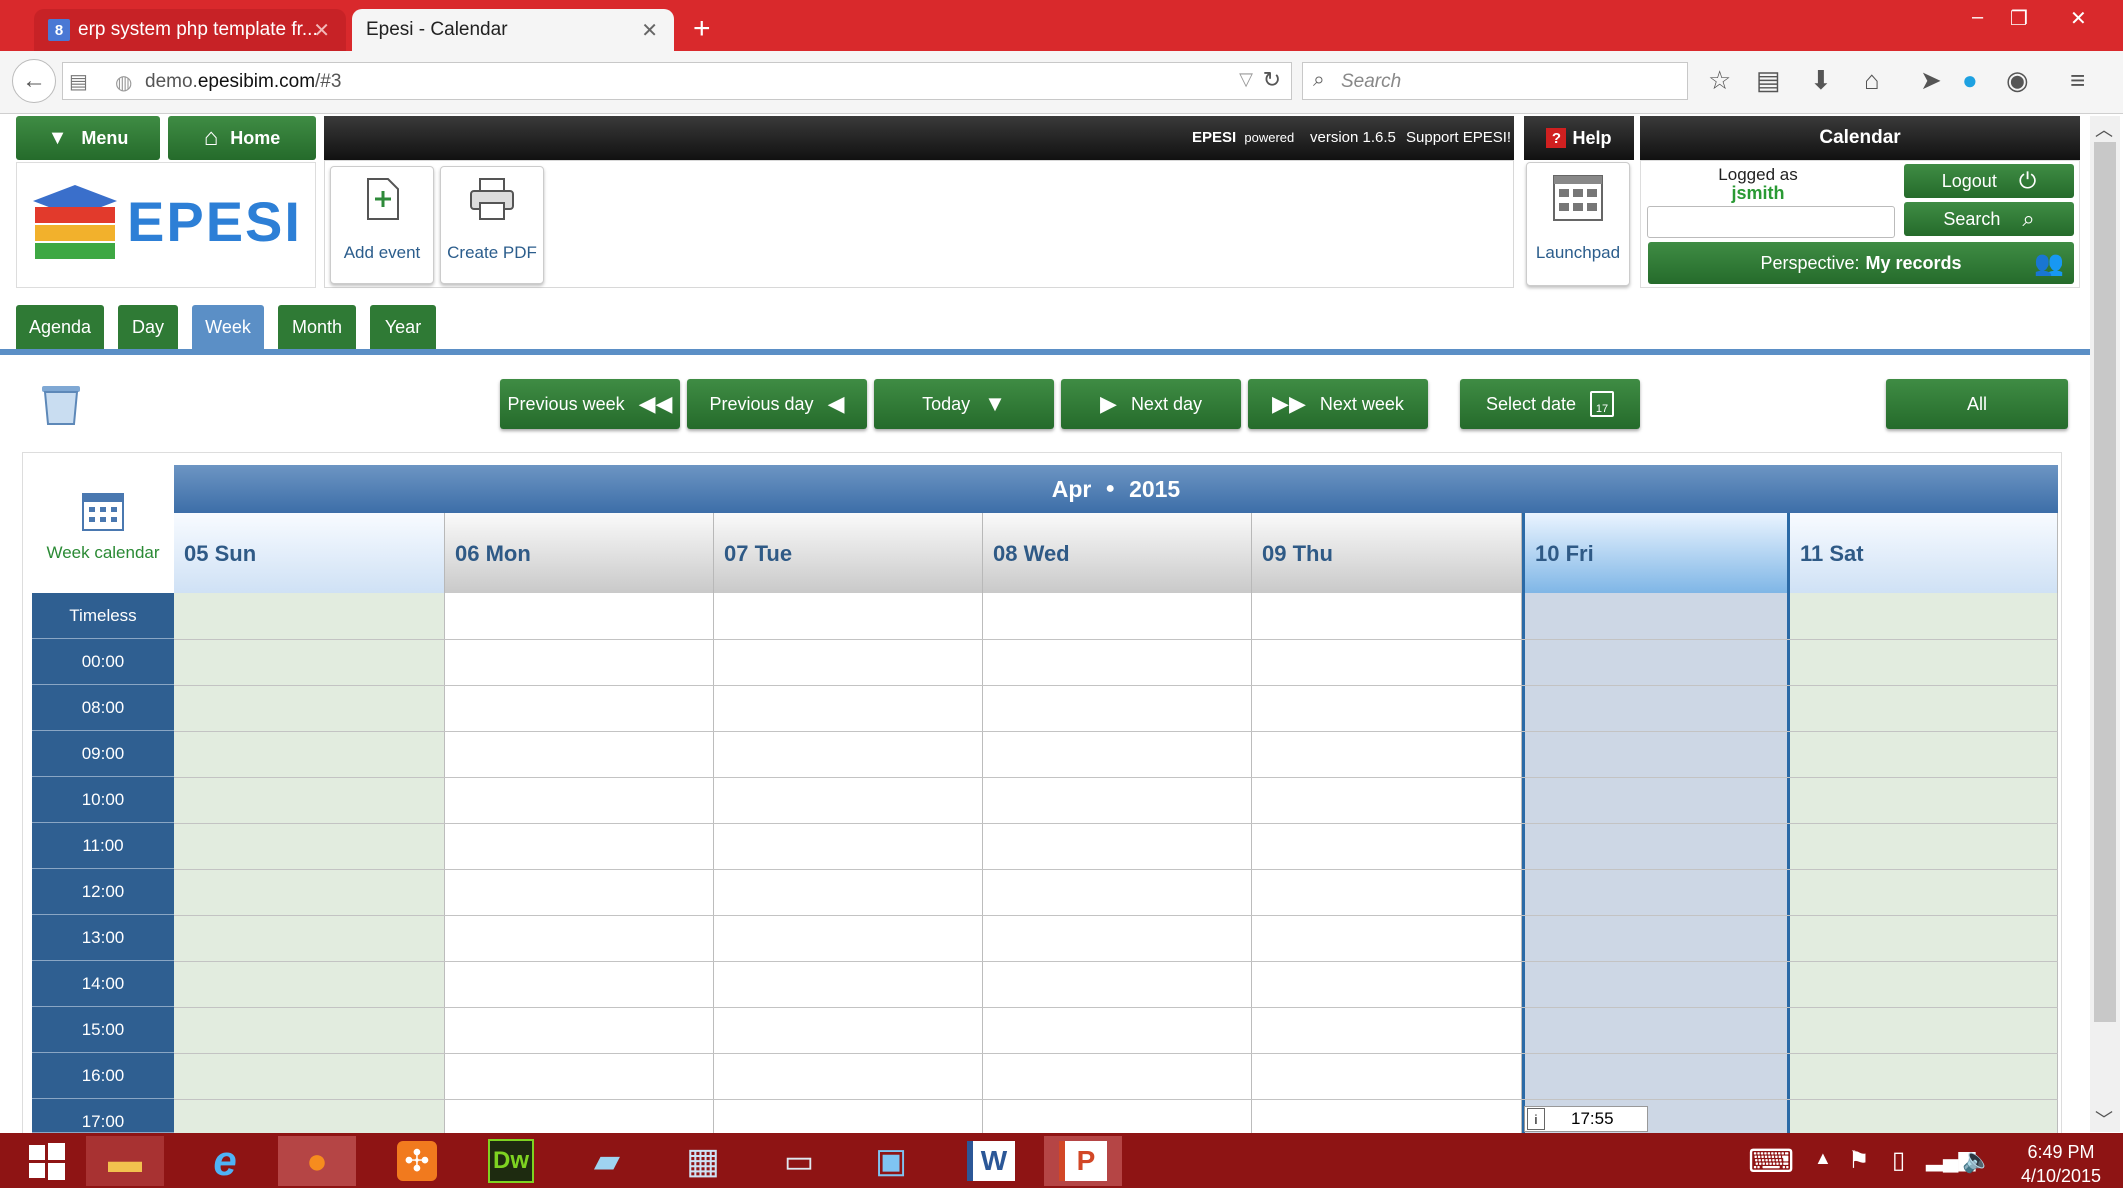 The image size is (2123, 1188). What do you see at coordinates (1859, 1160) in the screenshot?
I see `action-center-flag-icon: ⚑` at bounding box center [1859, 1160].